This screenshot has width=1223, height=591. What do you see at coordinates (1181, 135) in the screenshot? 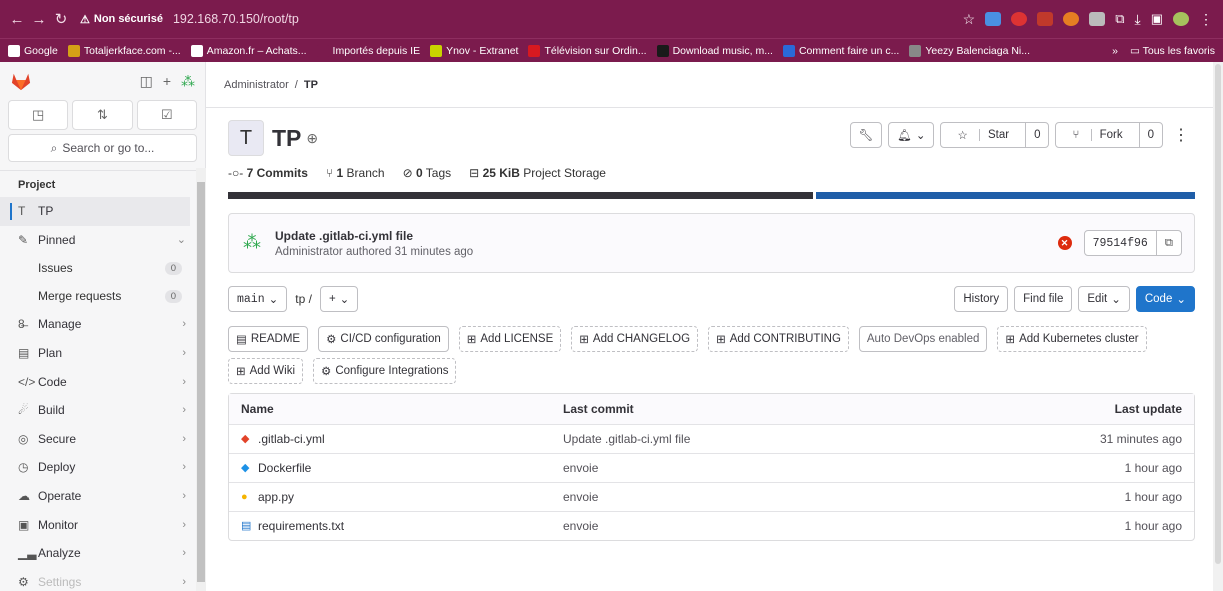
I see `more-actions-icon: ⋮` at bounding box center [1181, 135].